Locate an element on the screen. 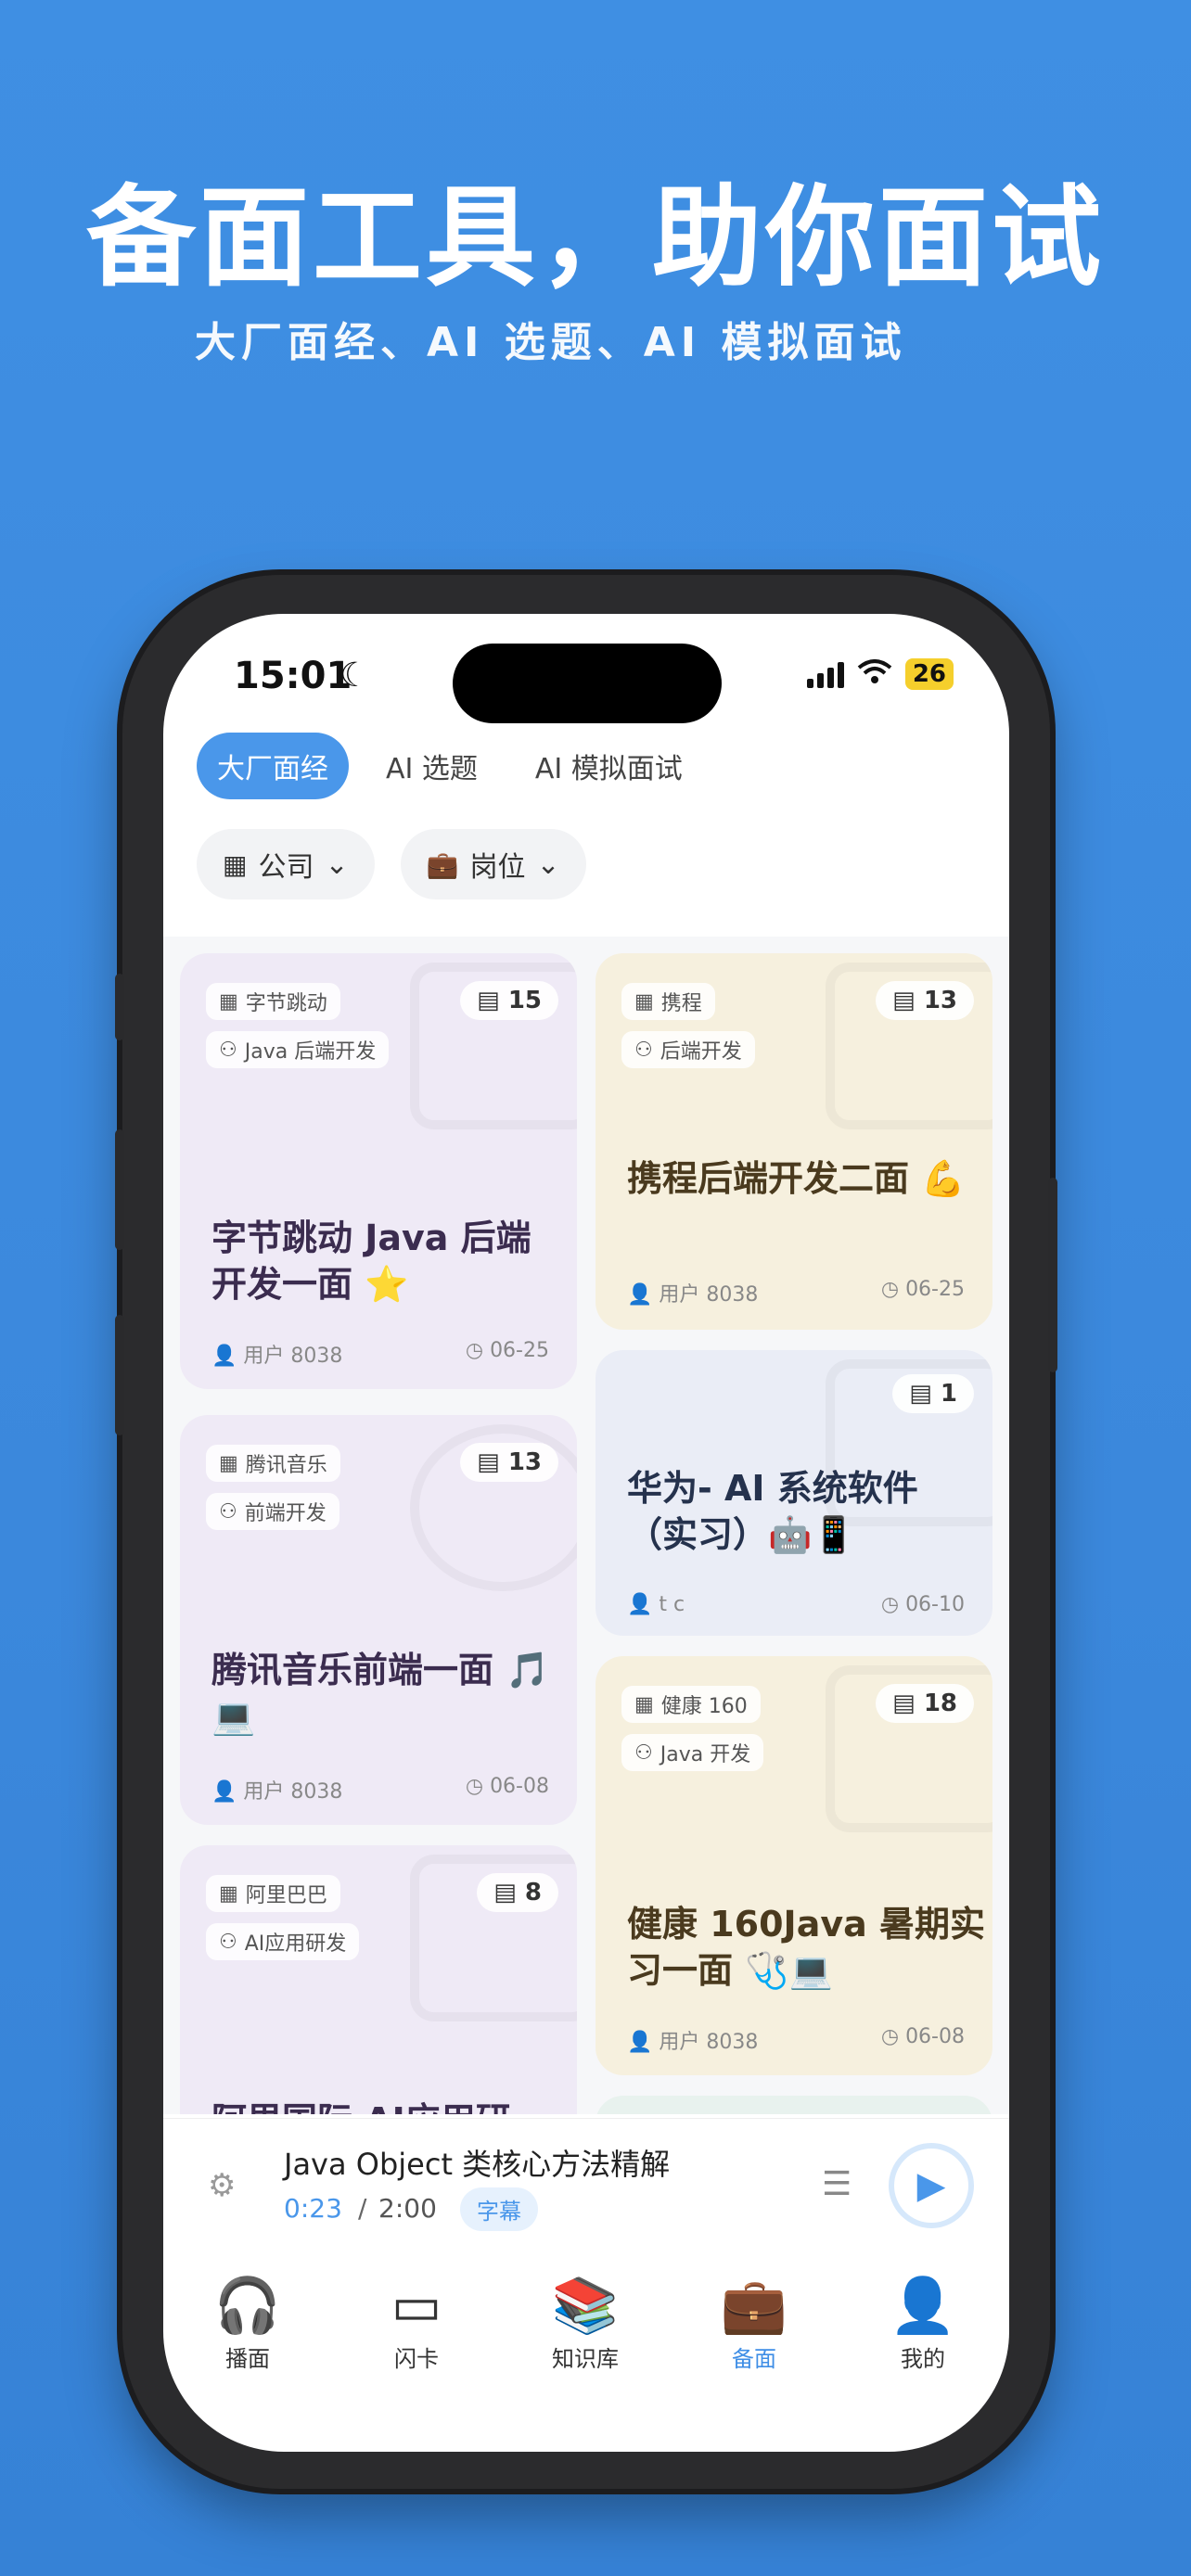  wifi-icon is located at coordinates (874, 675).